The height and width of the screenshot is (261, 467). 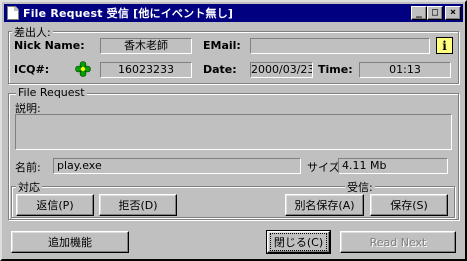 I want to click on close-button: 閉じる(C), so click(x=298, y=242).